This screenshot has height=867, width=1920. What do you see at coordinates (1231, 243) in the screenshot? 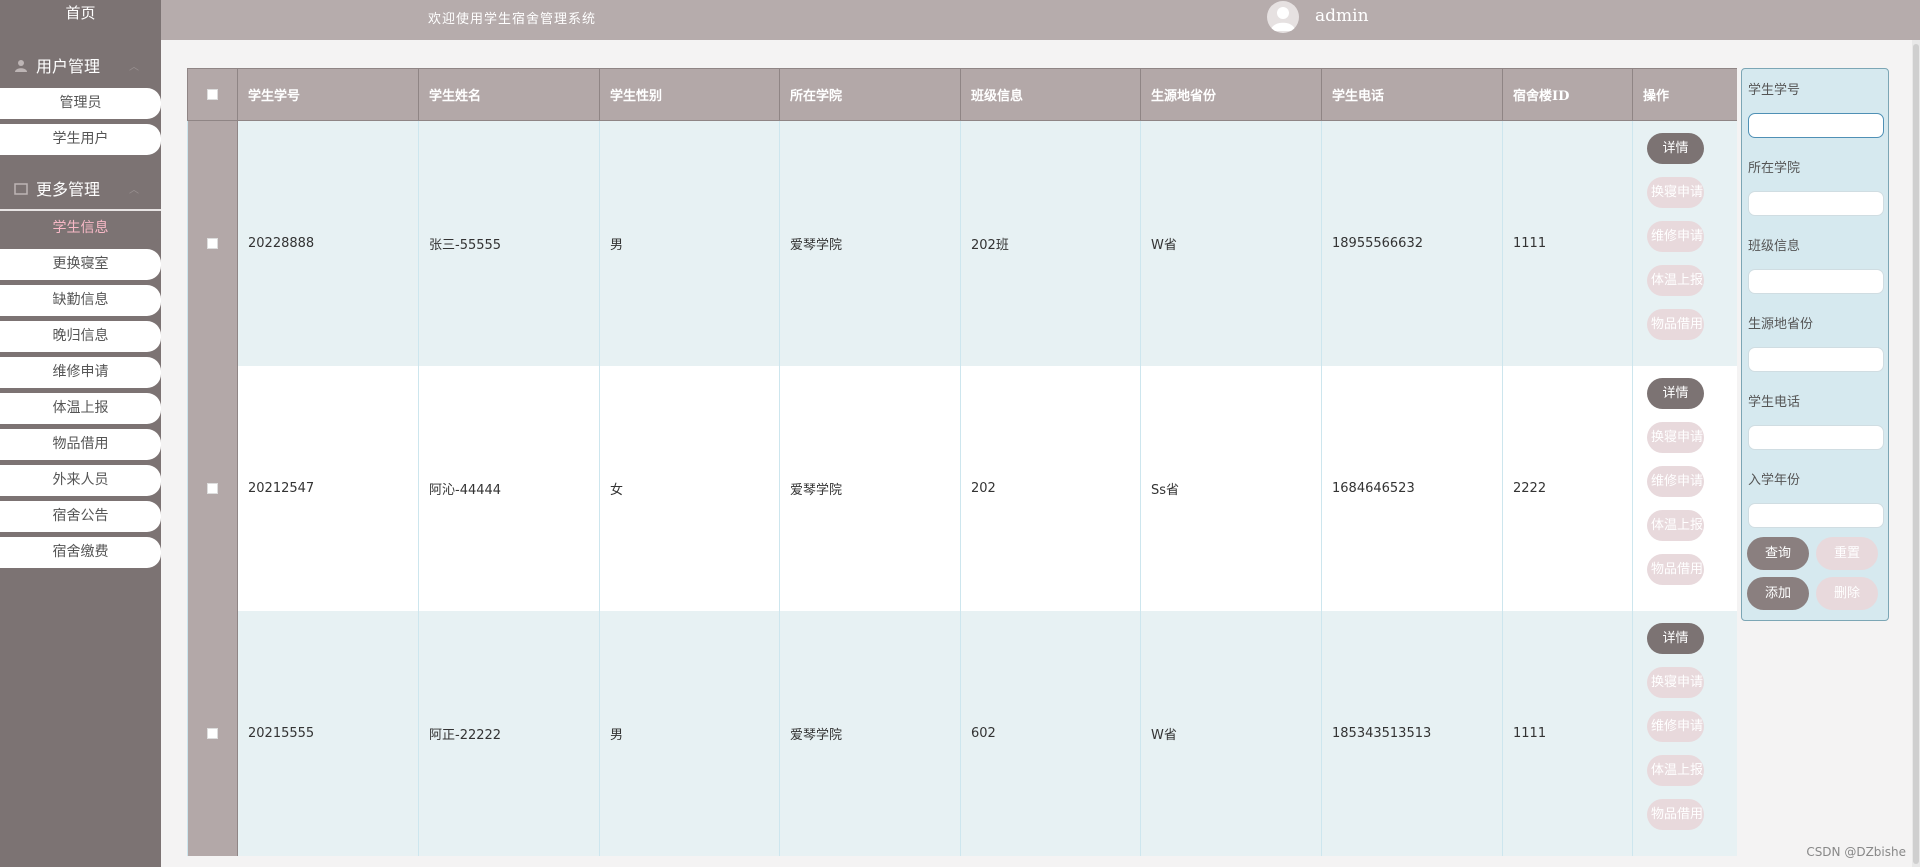
I see `cell-province: W省` at bounding box center [1231, 243].